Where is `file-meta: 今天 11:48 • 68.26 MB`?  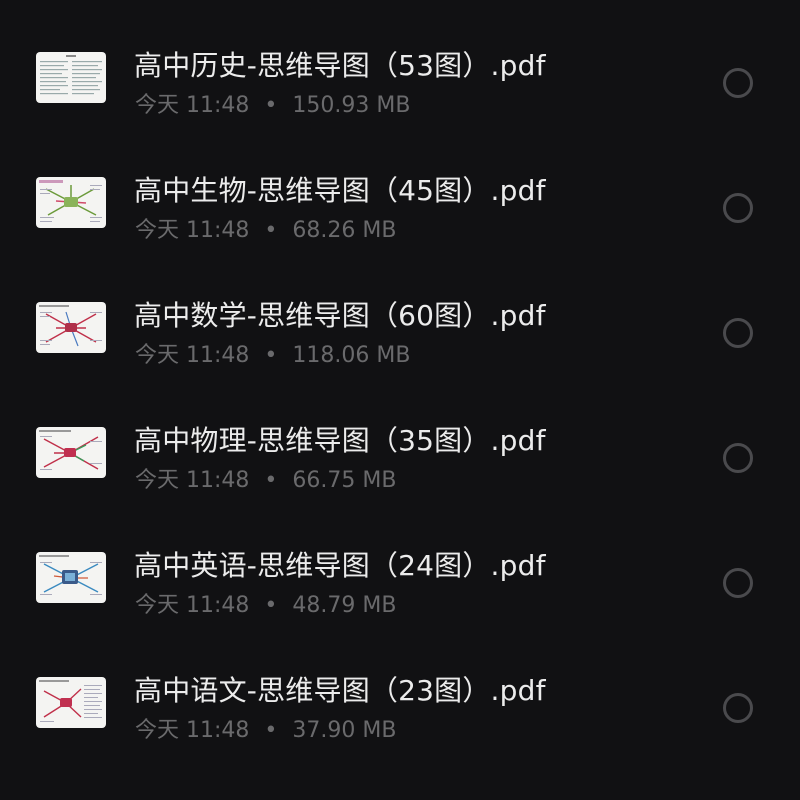
file-meta: 今天 11:48 • 68.26 MB is located at coordinates (265, 231).